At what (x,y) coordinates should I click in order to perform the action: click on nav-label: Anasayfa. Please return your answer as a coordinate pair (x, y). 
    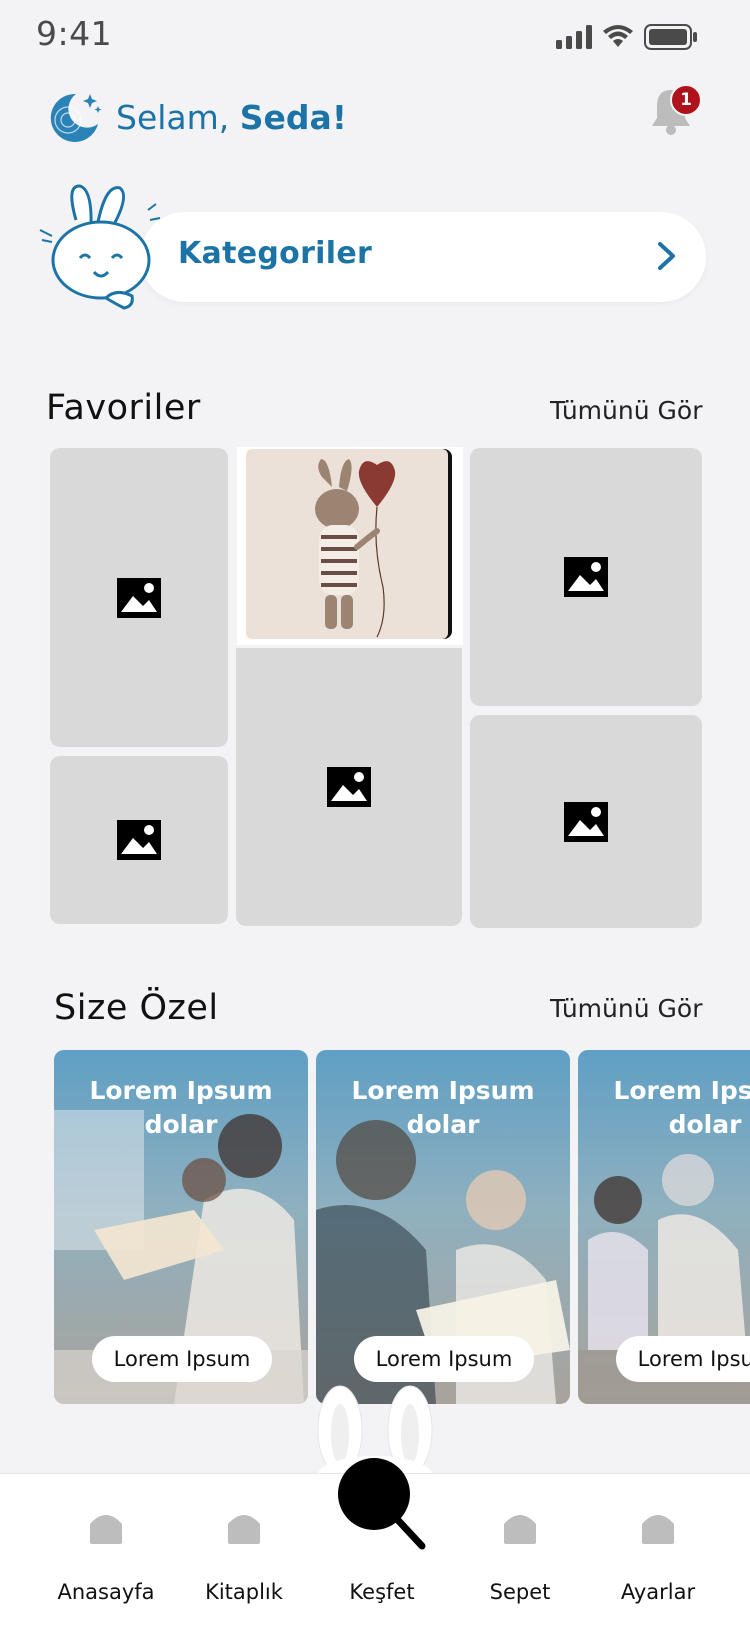
    Looking at the image, I should click on (106, 1592).